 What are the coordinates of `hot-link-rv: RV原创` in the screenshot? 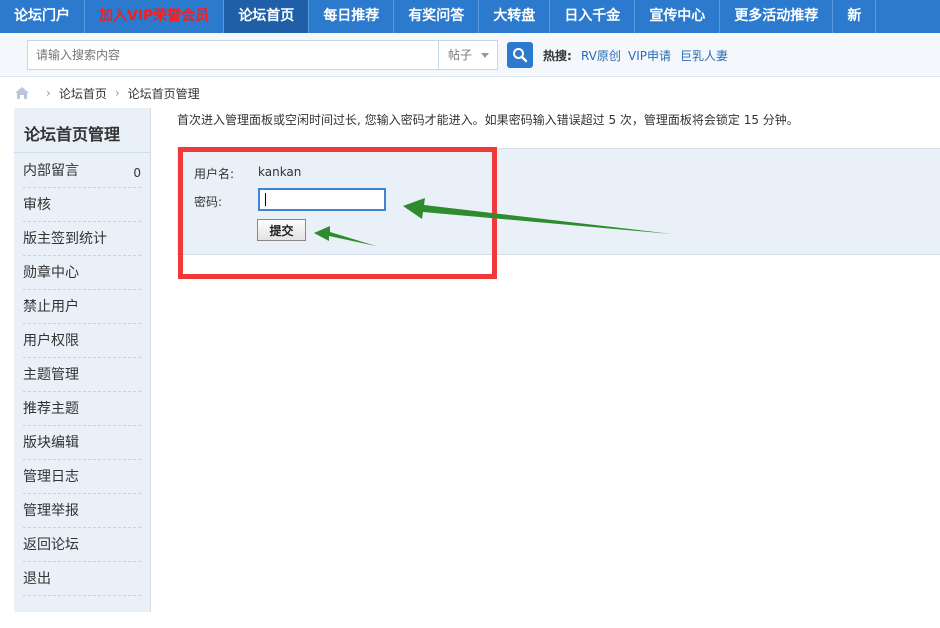 It's located at (601, 55).